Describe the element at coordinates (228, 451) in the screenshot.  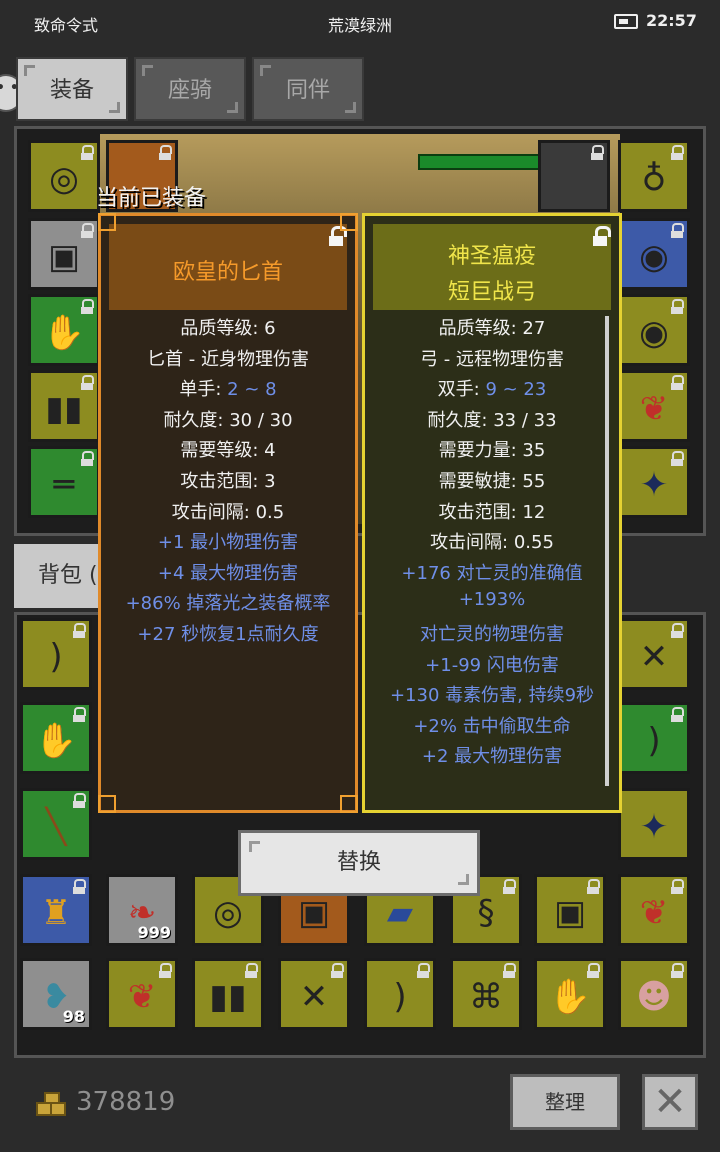
I see `item-stat: 需要等级: 4` at that location.